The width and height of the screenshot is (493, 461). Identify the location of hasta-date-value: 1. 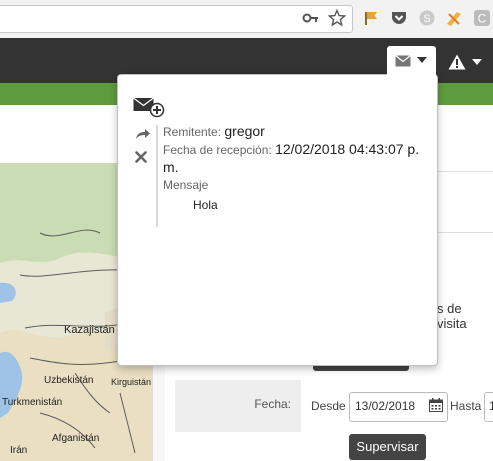
(491, 406).